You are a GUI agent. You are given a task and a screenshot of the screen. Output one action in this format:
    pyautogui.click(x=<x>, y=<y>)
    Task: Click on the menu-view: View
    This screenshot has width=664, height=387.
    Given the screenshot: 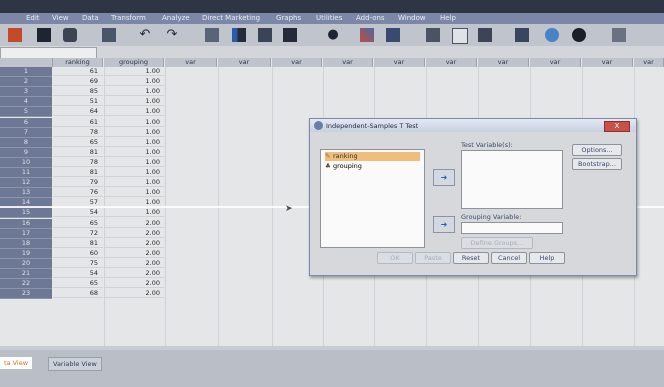 What is the action you would take?
    pyautogui.click(x=60, y=18)
    